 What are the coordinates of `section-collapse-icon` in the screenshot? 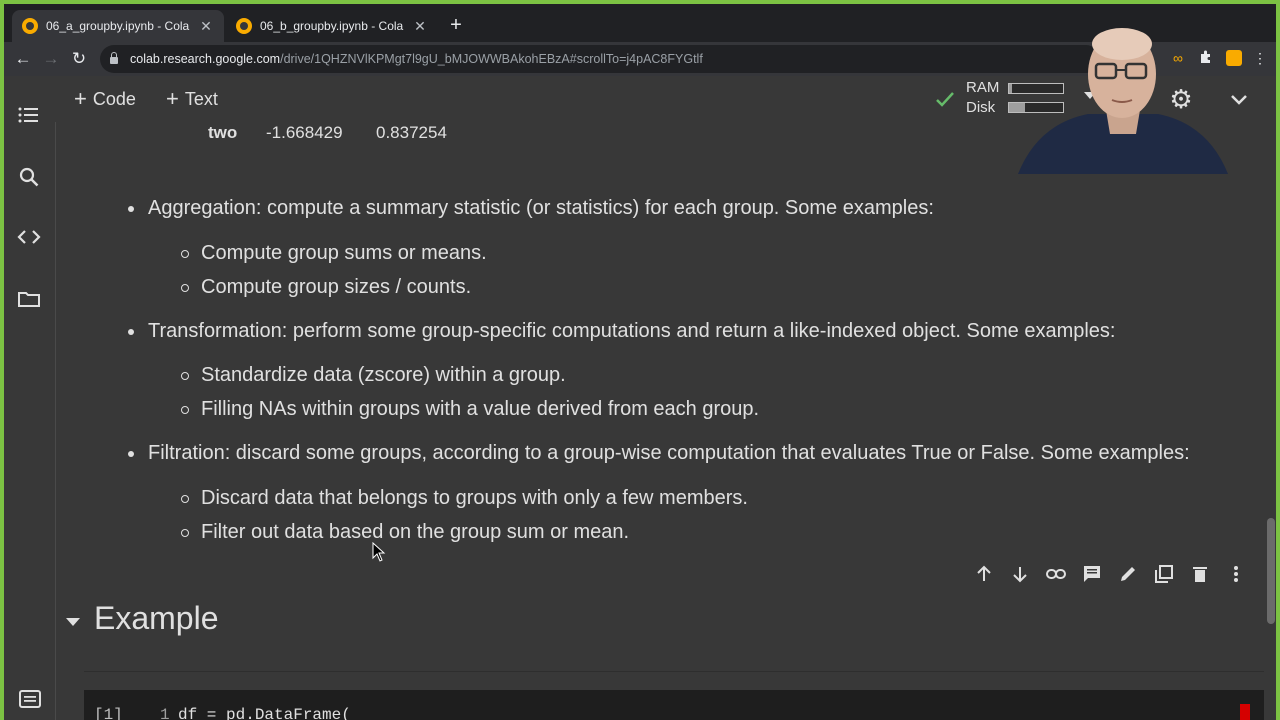 It's located at (73, 622).